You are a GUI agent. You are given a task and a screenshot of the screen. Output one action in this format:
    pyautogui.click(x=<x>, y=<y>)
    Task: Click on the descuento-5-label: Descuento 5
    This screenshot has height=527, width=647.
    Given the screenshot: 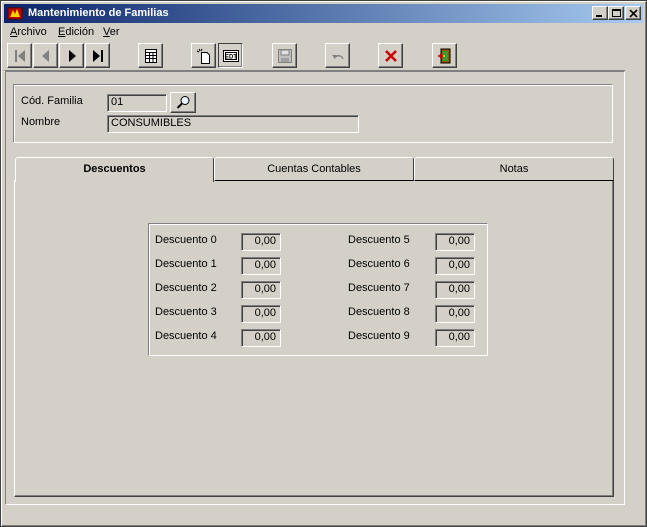 What is the action you would take?
    pyautogui.click(x=379, y=240)
    